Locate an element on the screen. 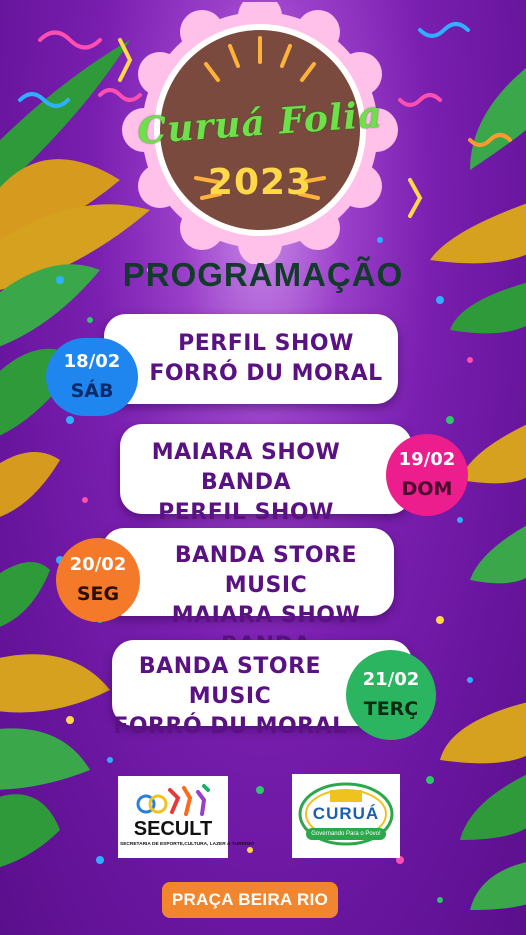 This screenshot has width=526, height=935. schedule-2-date: 19/02 is located at coordinates (427, 459).